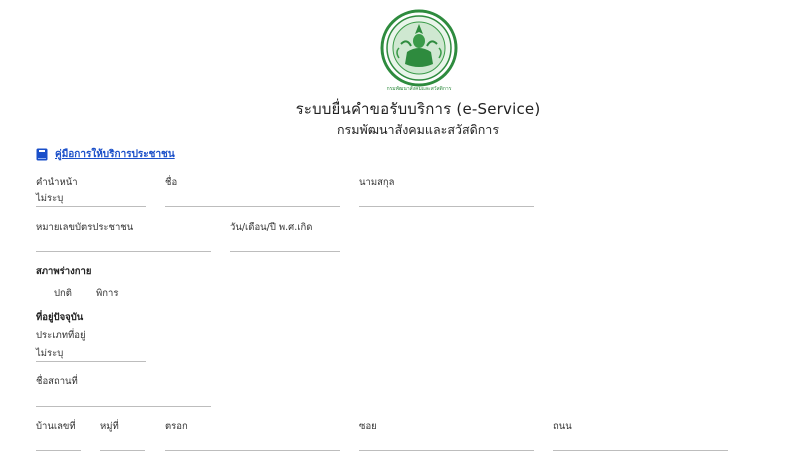 Image resolution: width=800 pixels, height=453 pixels. What do you see at coordinates (446, 206) in the screenshot?
I see `last-name-underline` at bounding box center [446, 206].